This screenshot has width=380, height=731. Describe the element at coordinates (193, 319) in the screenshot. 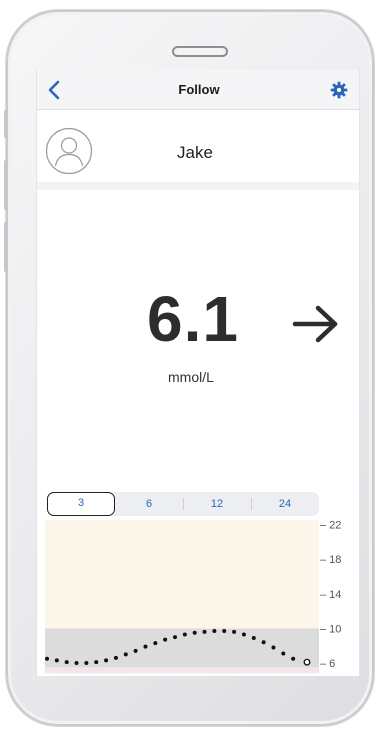

I see `glucose-value: 6.1` at that location.